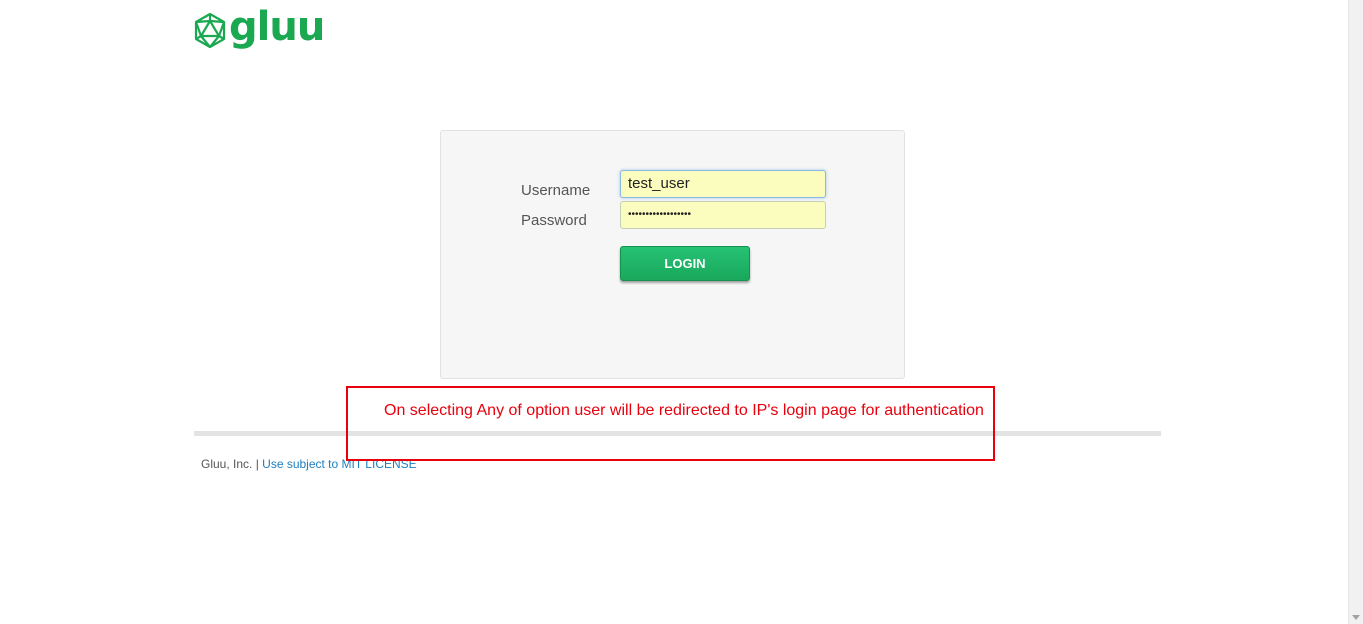 Image resolution: width=1363 pixels, height=624 pixels. Describe the element at coordinates (1355, 312) in the screenshot. I see `vertical-scrollbar` at that location.